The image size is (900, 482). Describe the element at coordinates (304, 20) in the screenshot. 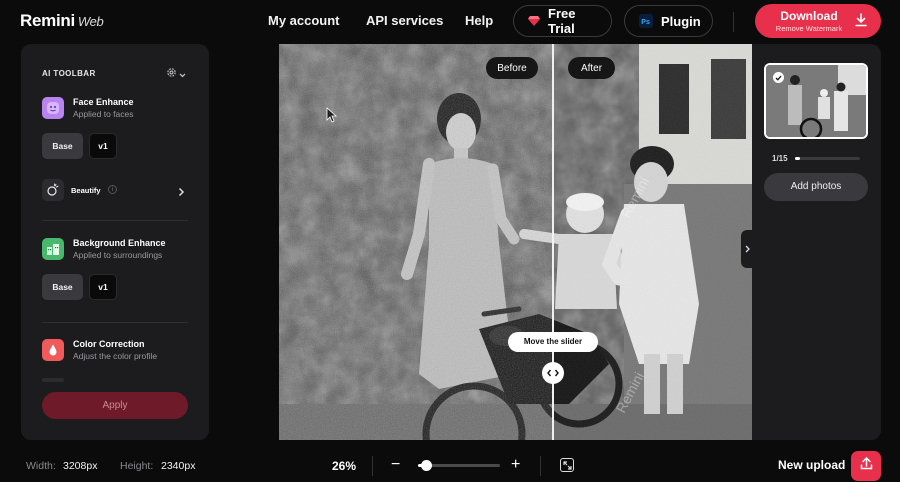

I see `nav-my-account: My account` at that location.